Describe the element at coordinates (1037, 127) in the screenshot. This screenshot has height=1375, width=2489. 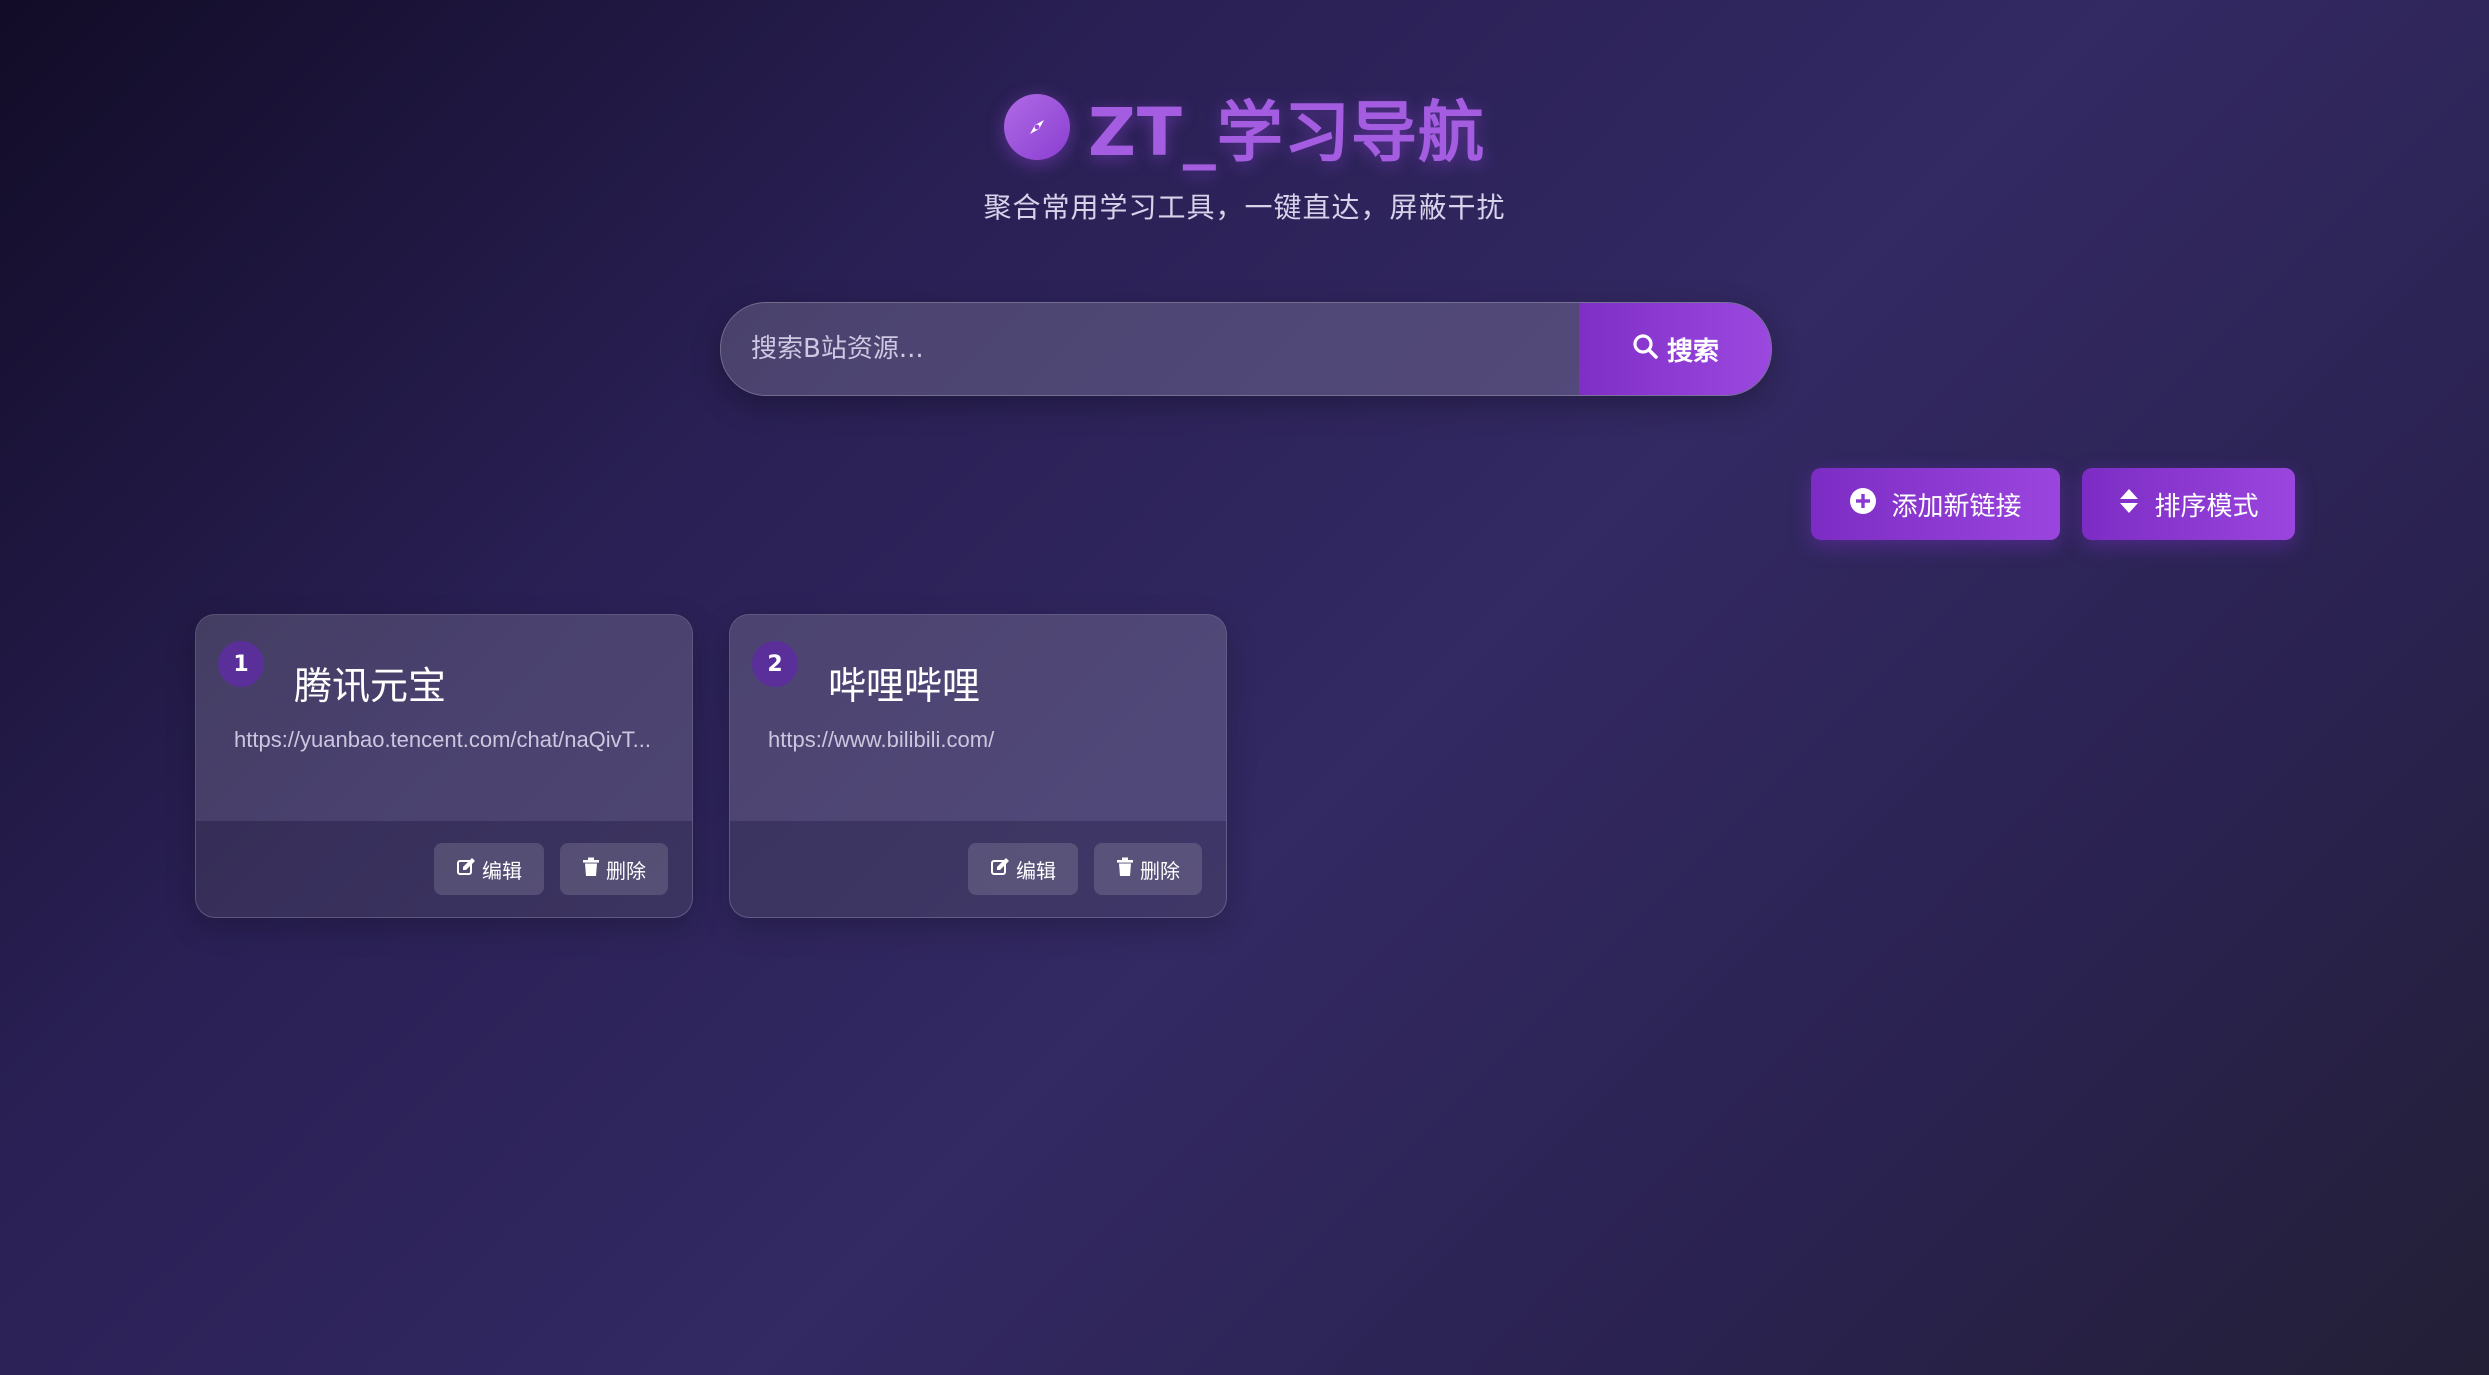
I see `compass-icon` at that location.